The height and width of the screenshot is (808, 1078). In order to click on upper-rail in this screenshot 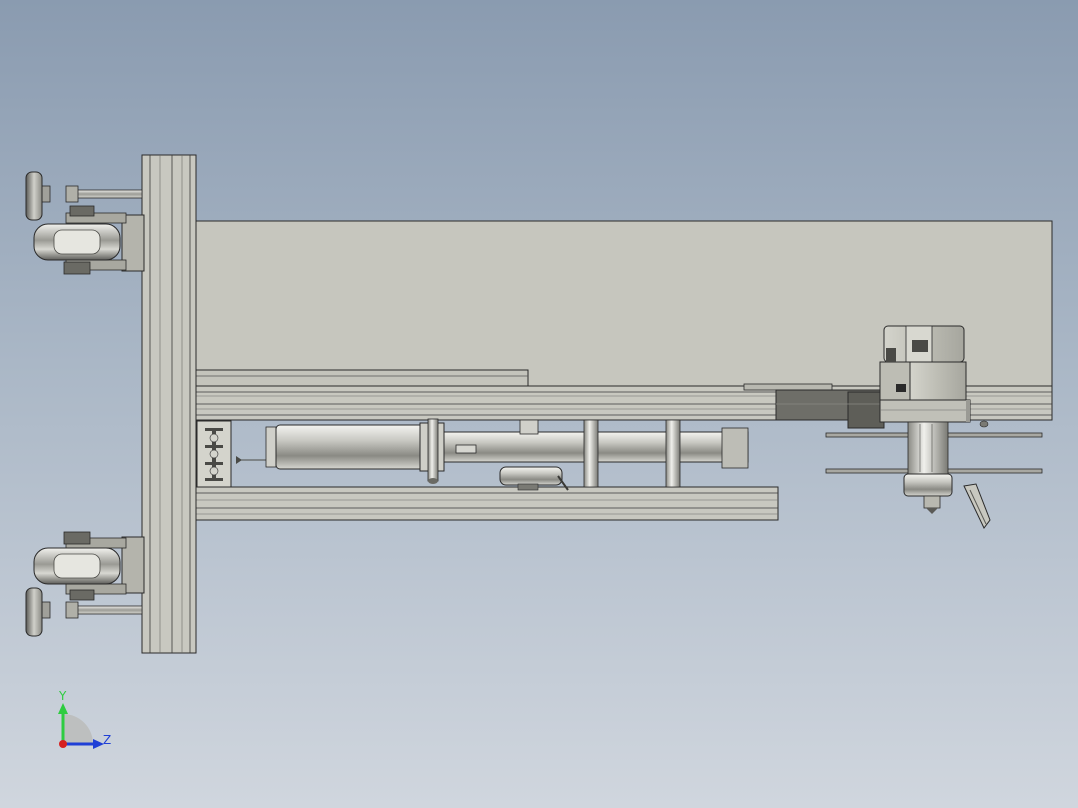, I will do `click(362, 378)`.